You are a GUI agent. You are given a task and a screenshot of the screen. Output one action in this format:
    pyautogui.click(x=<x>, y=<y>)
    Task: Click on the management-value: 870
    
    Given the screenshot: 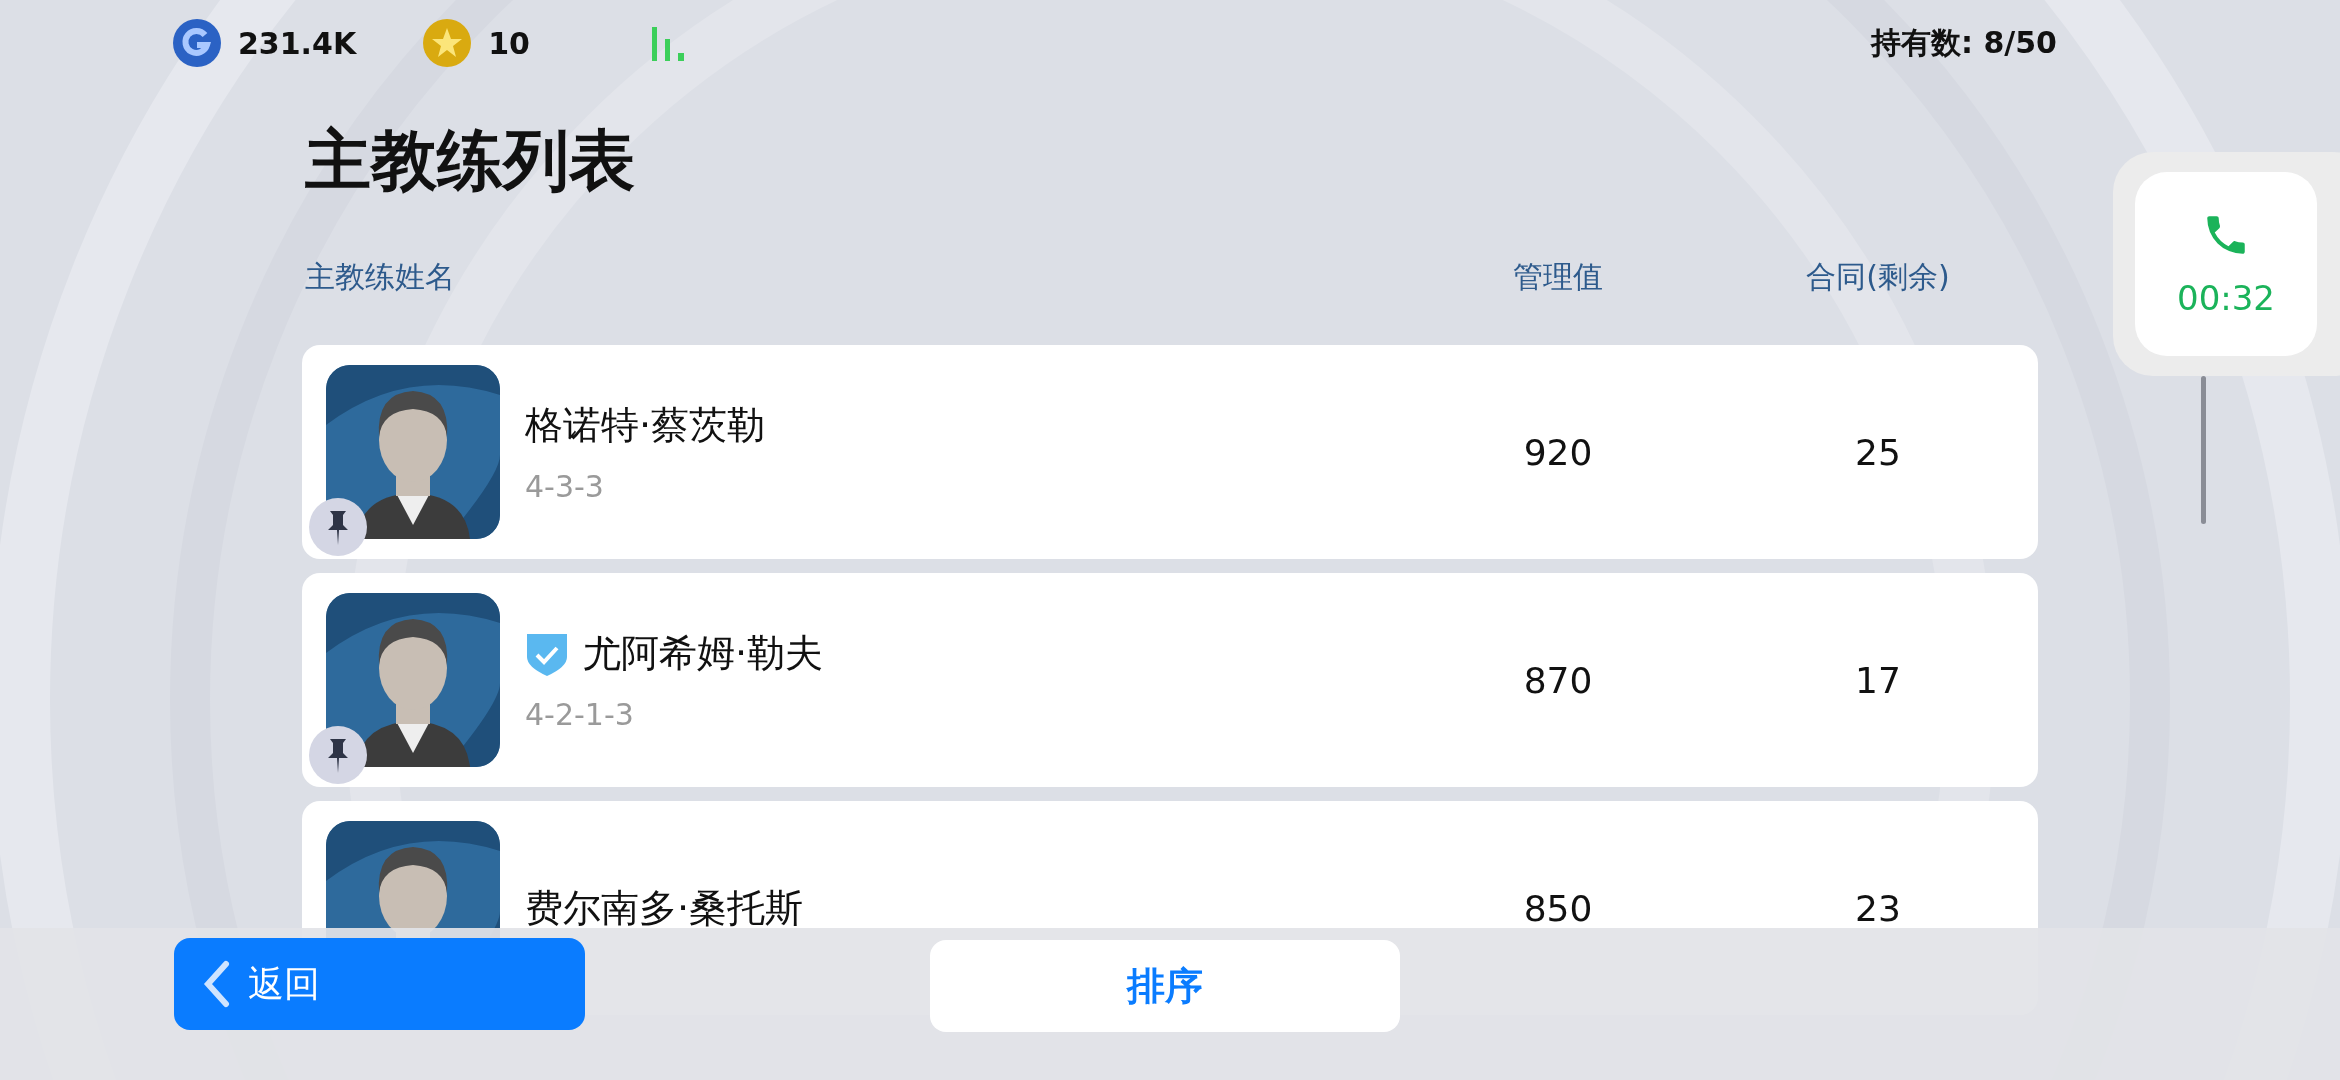 What is the action you would take?
    pyautogui.click(x=1558, y=680)
    